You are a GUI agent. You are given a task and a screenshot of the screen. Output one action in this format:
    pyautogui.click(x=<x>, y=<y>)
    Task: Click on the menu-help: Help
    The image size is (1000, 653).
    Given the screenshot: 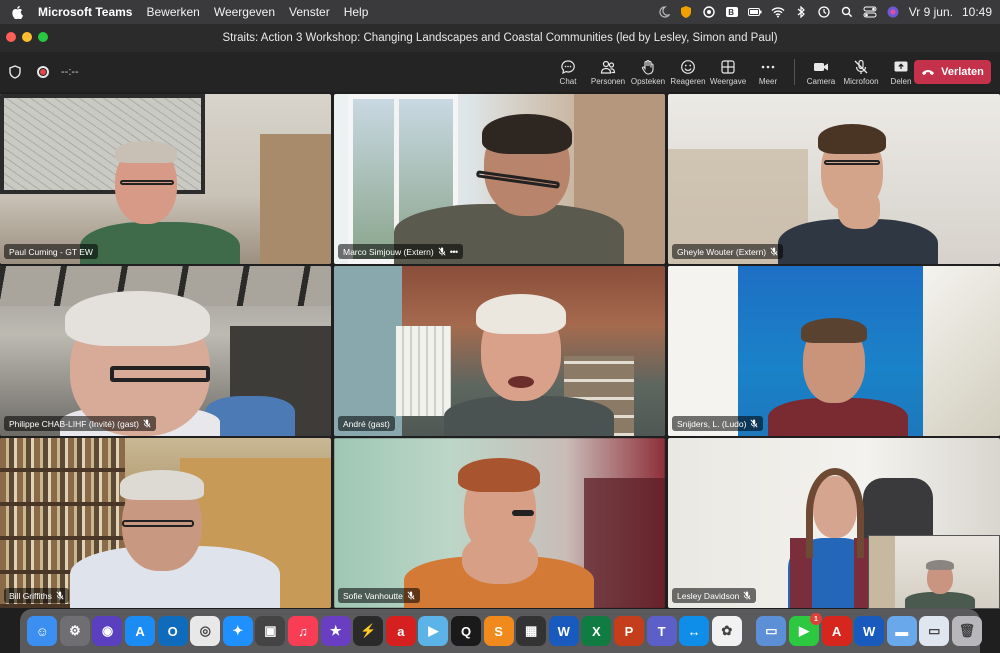 What is the action you would take?
    pyautogui.click(x=356, y=12)
    